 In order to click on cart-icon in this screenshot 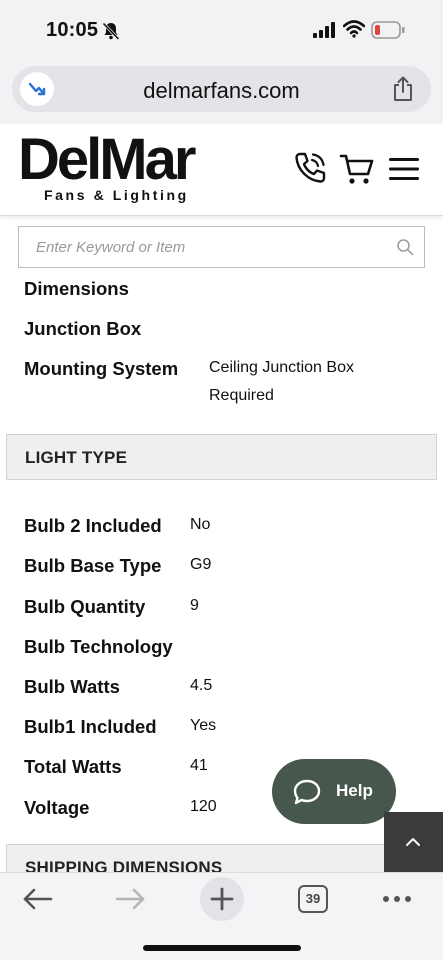, I will do `click(357, 169)`.